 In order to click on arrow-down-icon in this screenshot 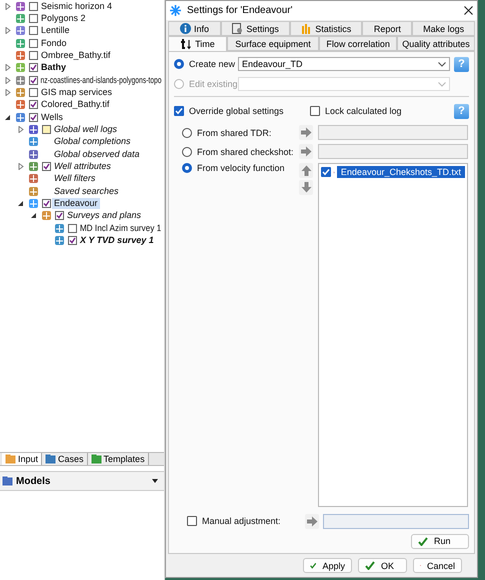, I will do `click(306, 187)`.